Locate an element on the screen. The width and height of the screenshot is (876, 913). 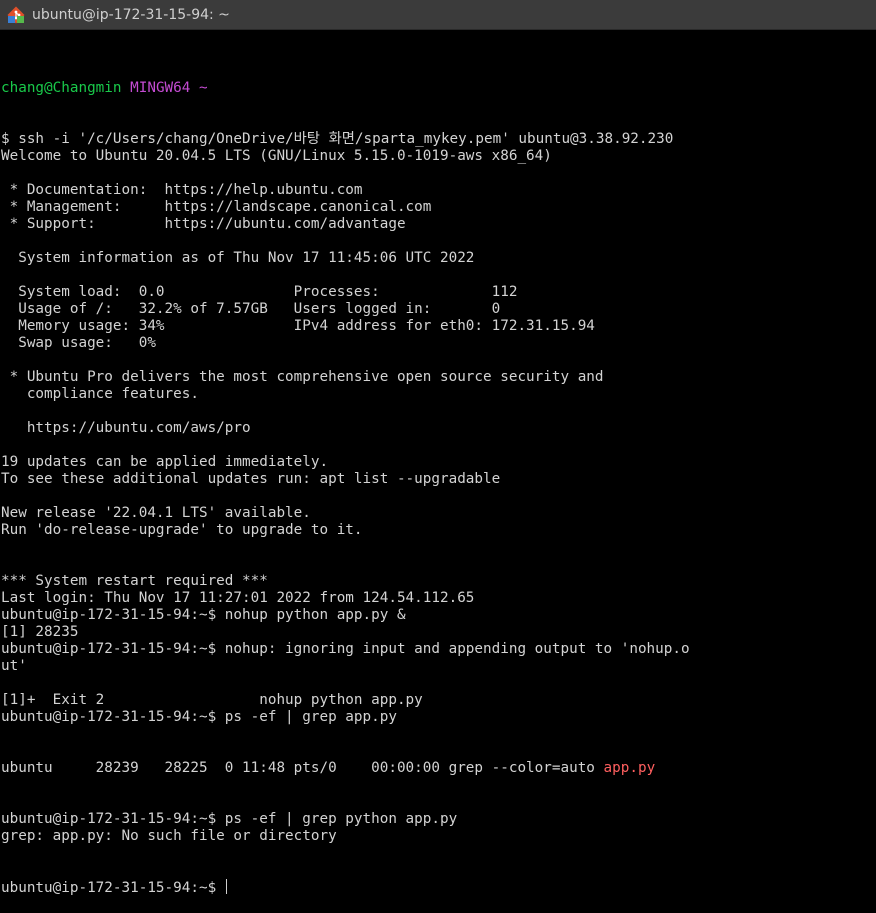
terminal-line: https://ubuntu.com/aws/pro is located at coordinates (126, 428).